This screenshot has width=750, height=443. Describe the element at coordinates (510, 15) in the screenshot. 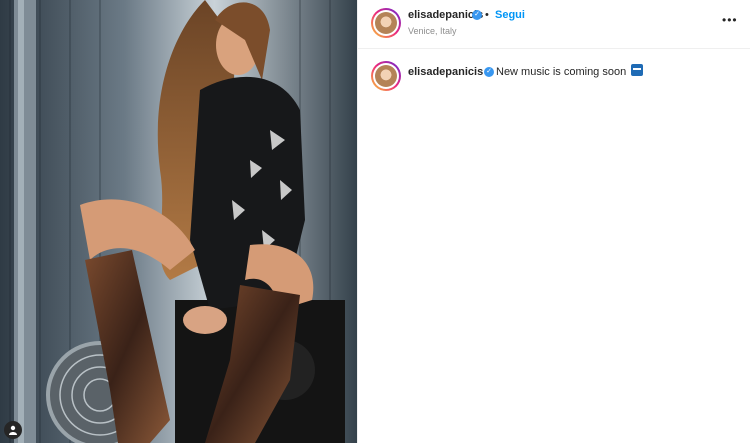

I see `follow-button: Segui` at that location.